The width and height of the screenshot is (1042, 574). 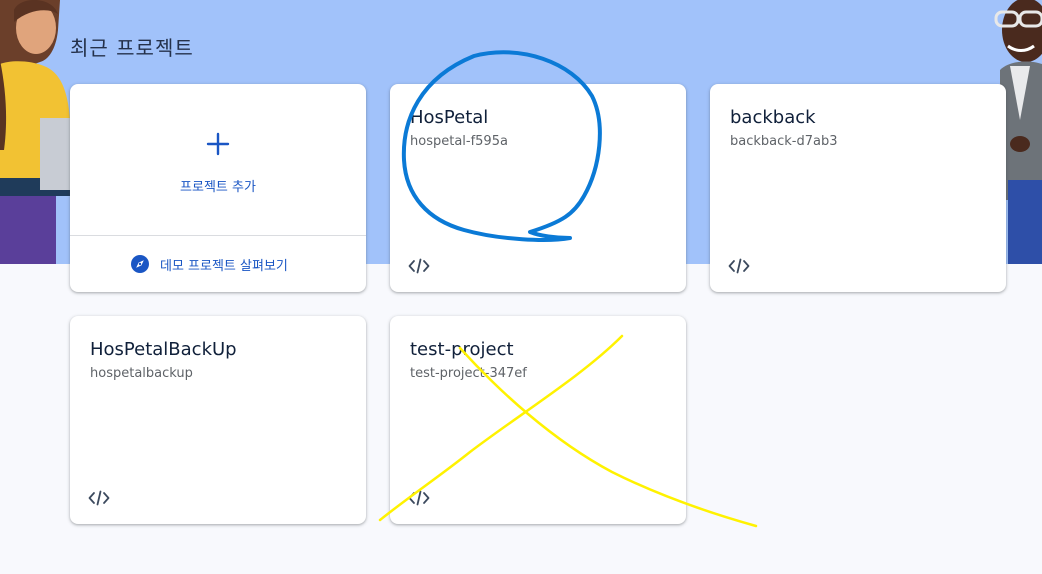 I want to click on divider, so click(x=218, y=235).